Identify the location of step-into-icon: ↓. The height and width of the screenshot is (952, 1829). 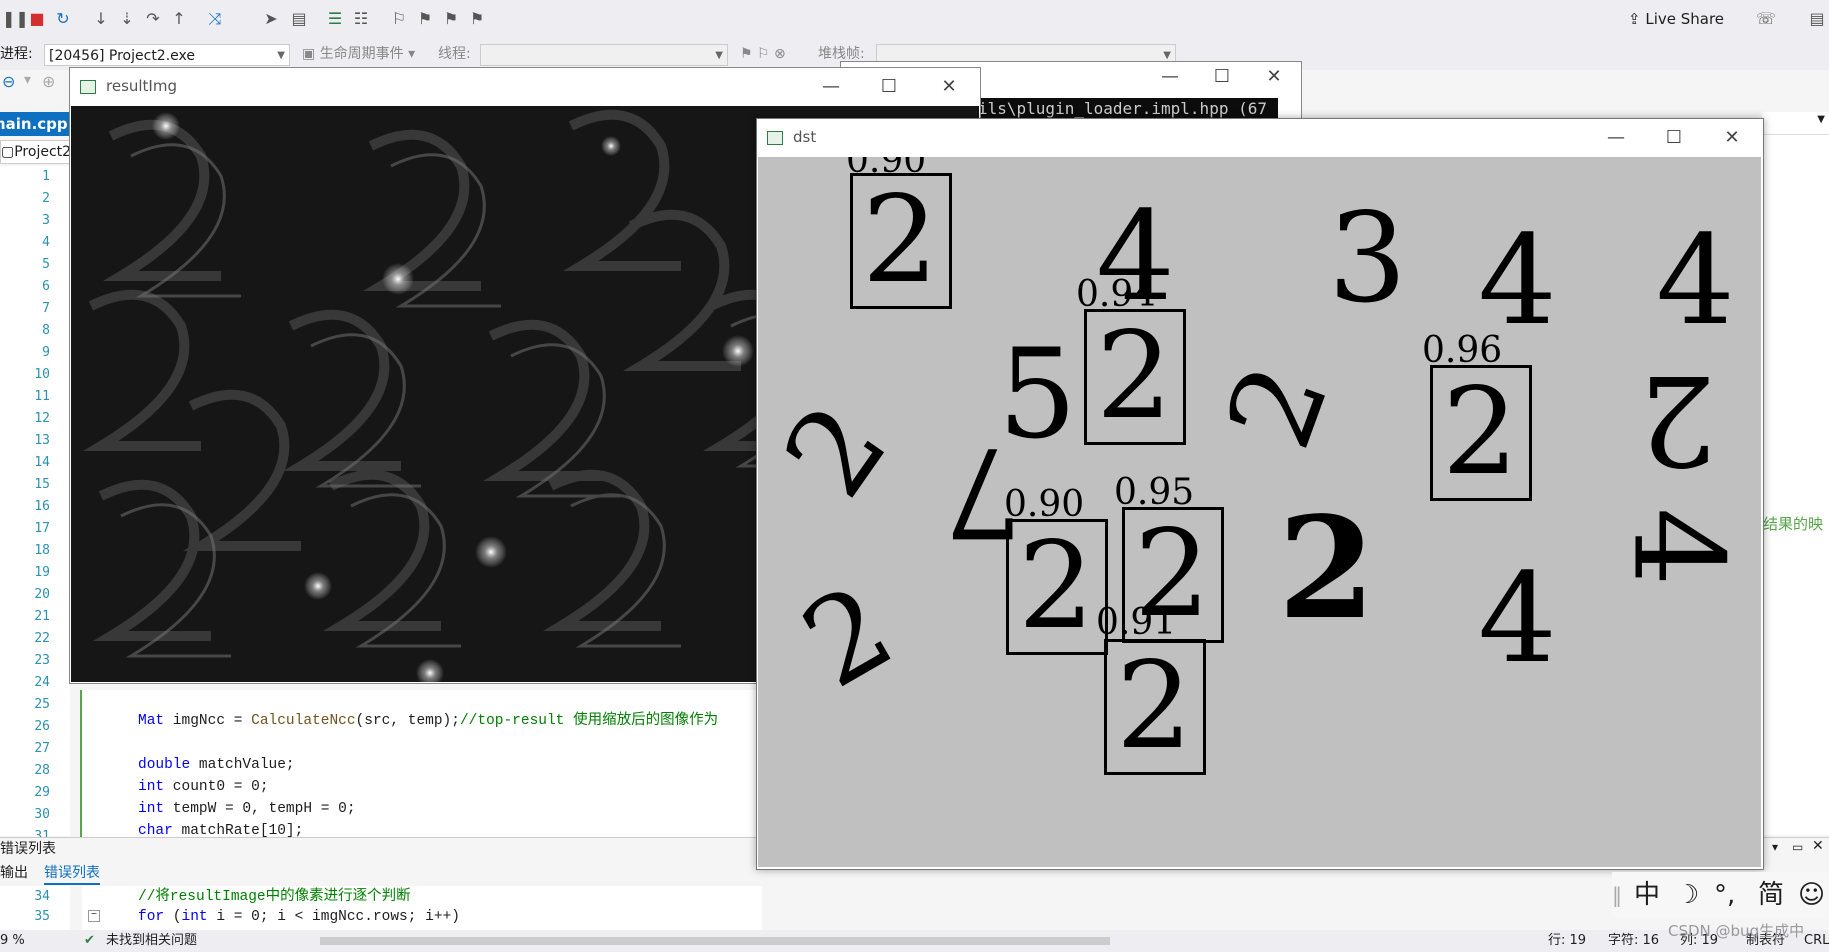
(101, 19).